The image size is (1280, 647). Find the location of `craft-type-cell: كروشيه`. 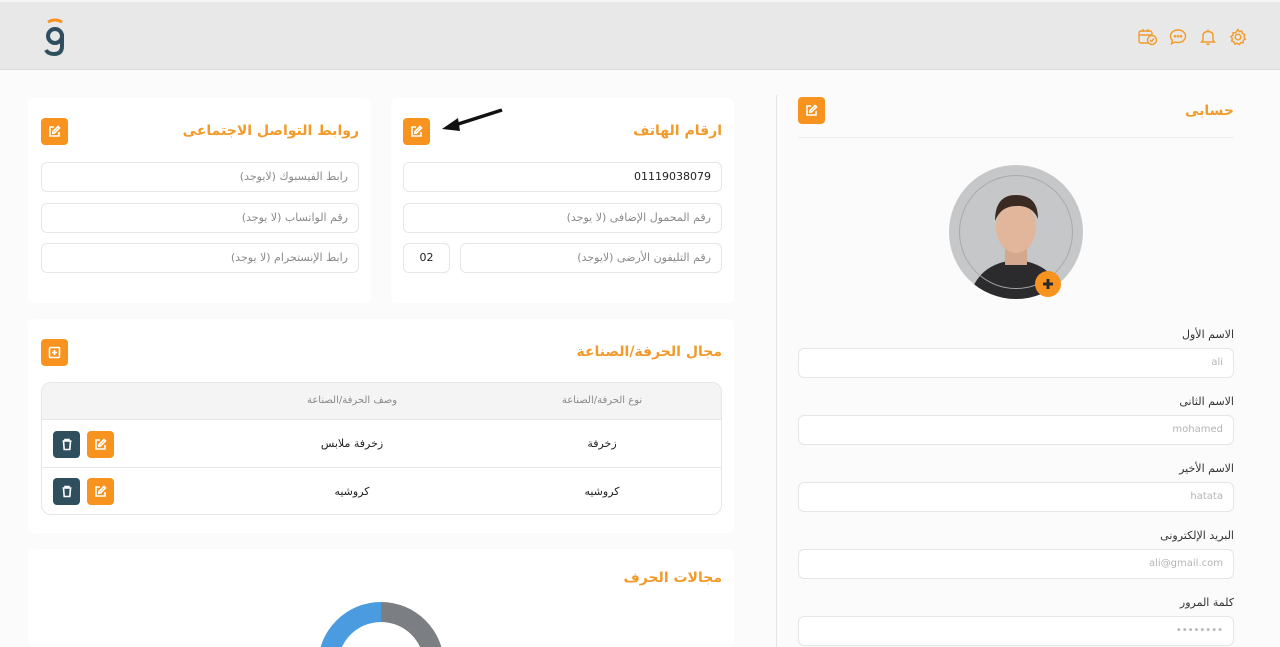

craft-type-cell: كروشيه is located at coordinates (602, 491).